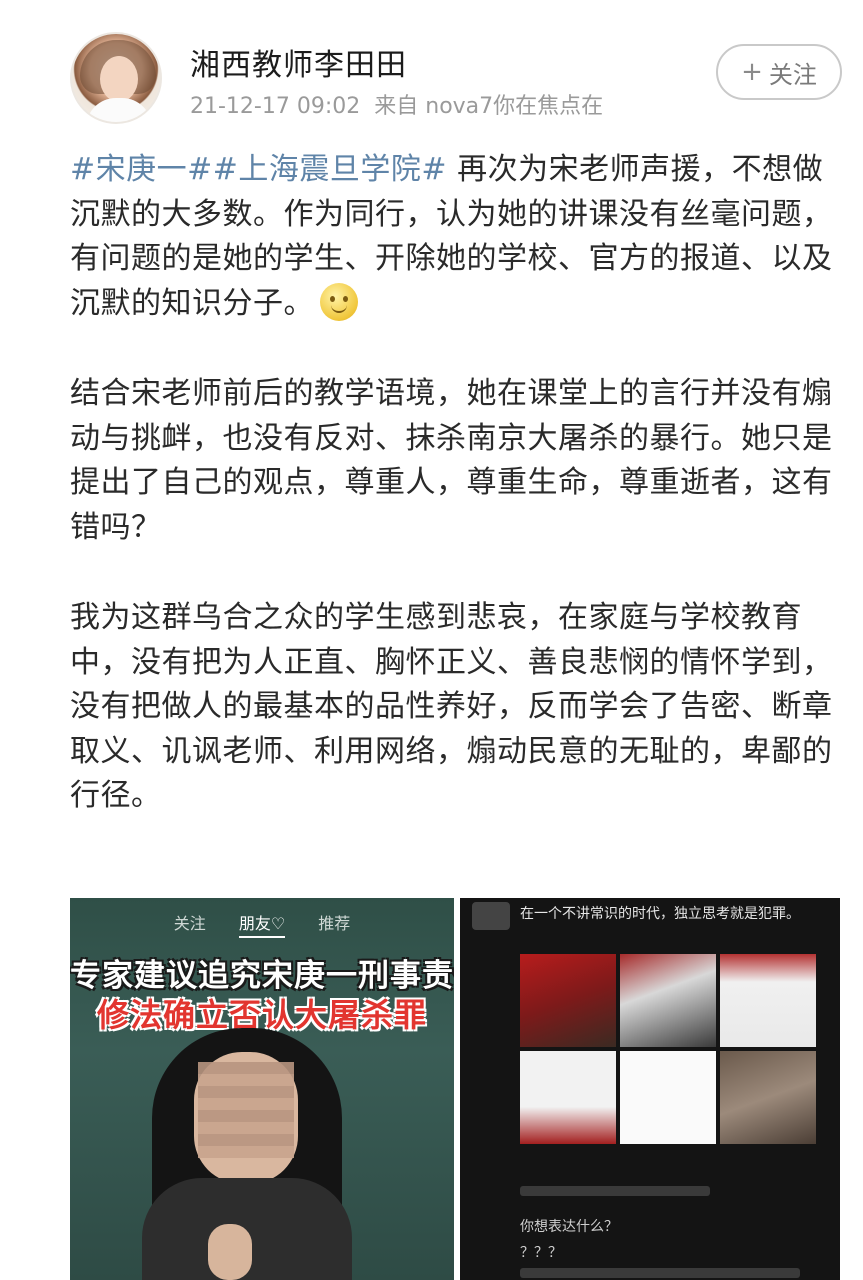 The image size is (863, 1280). Describe the element at coordinates (258, 169) in the screenshot. I see `hashtag-link: #宋庚一##上海震旦学院#` at that location.